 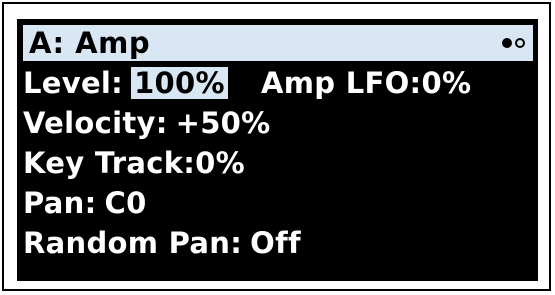 What do you see at coordinates (133, 243) in the screenshot?
I see `random-pan-label: Random Pan:` at bounding box center [133, 243].